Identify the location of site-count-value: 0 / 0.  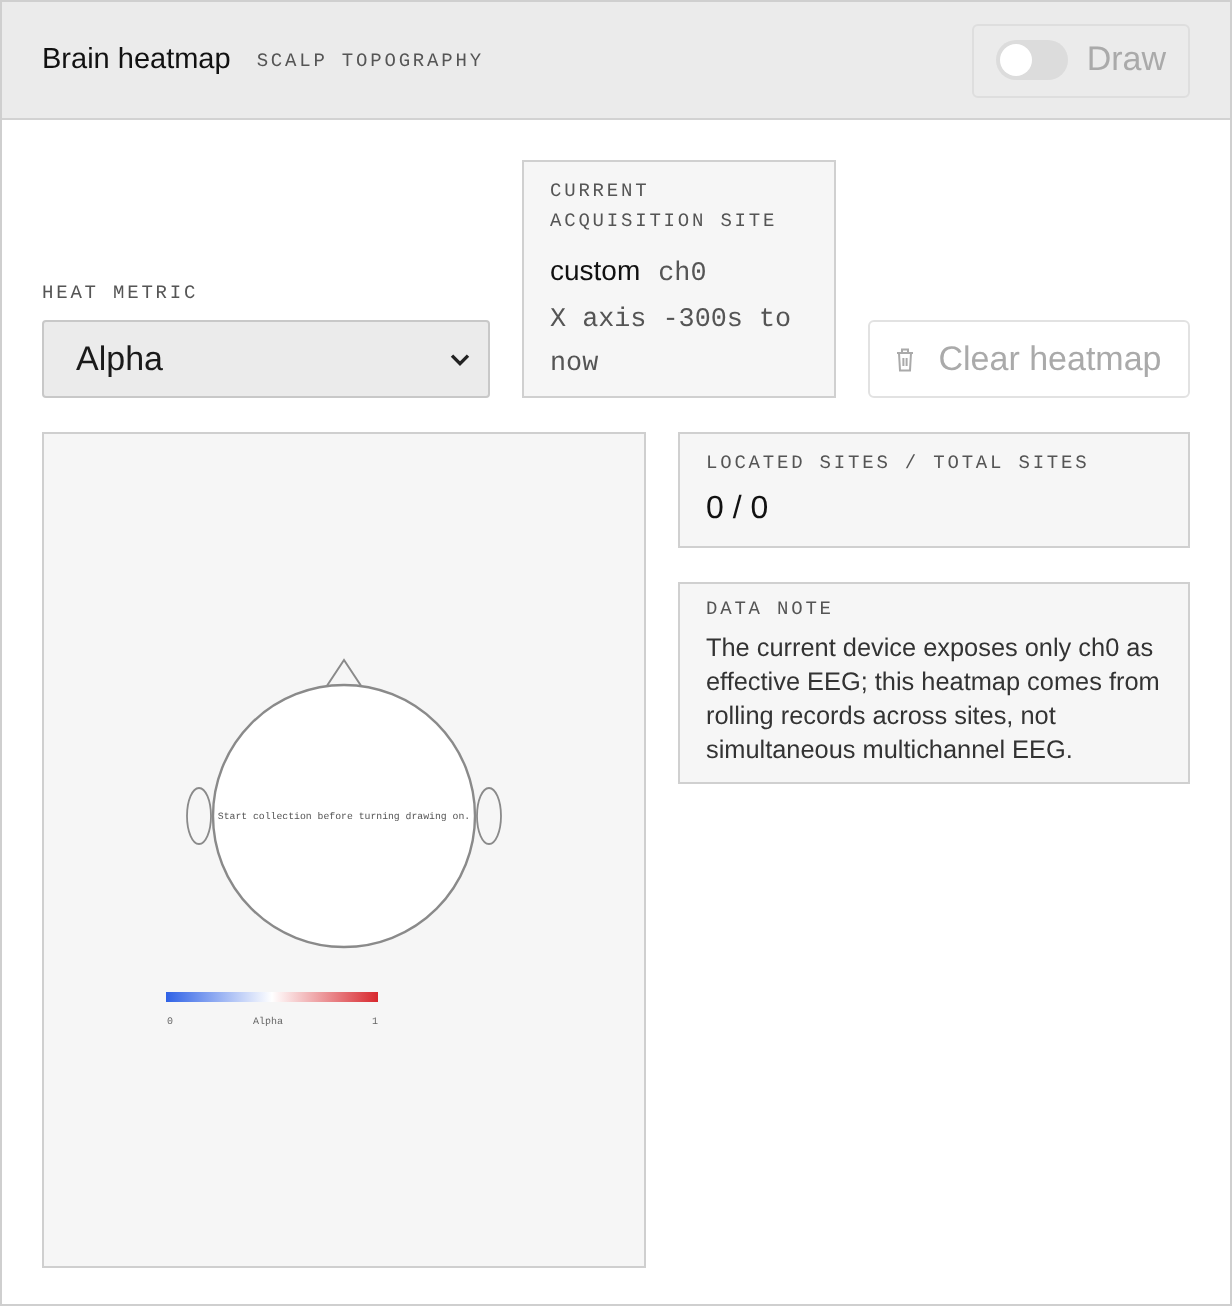
(738, 510).